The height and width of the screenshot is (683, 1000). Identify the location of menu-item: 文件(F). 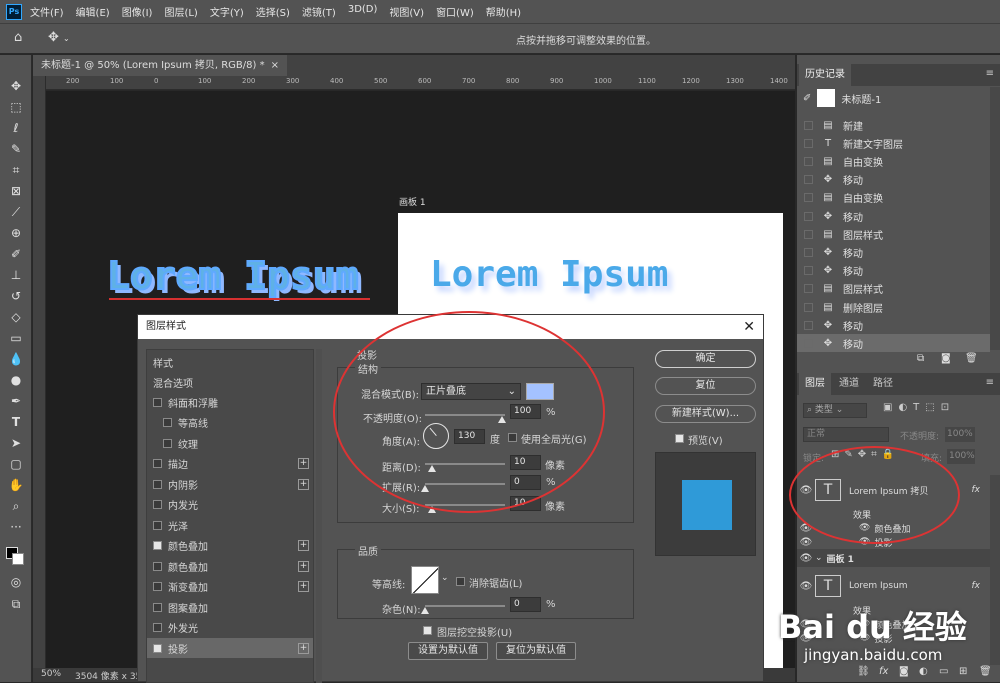
(47, 11).